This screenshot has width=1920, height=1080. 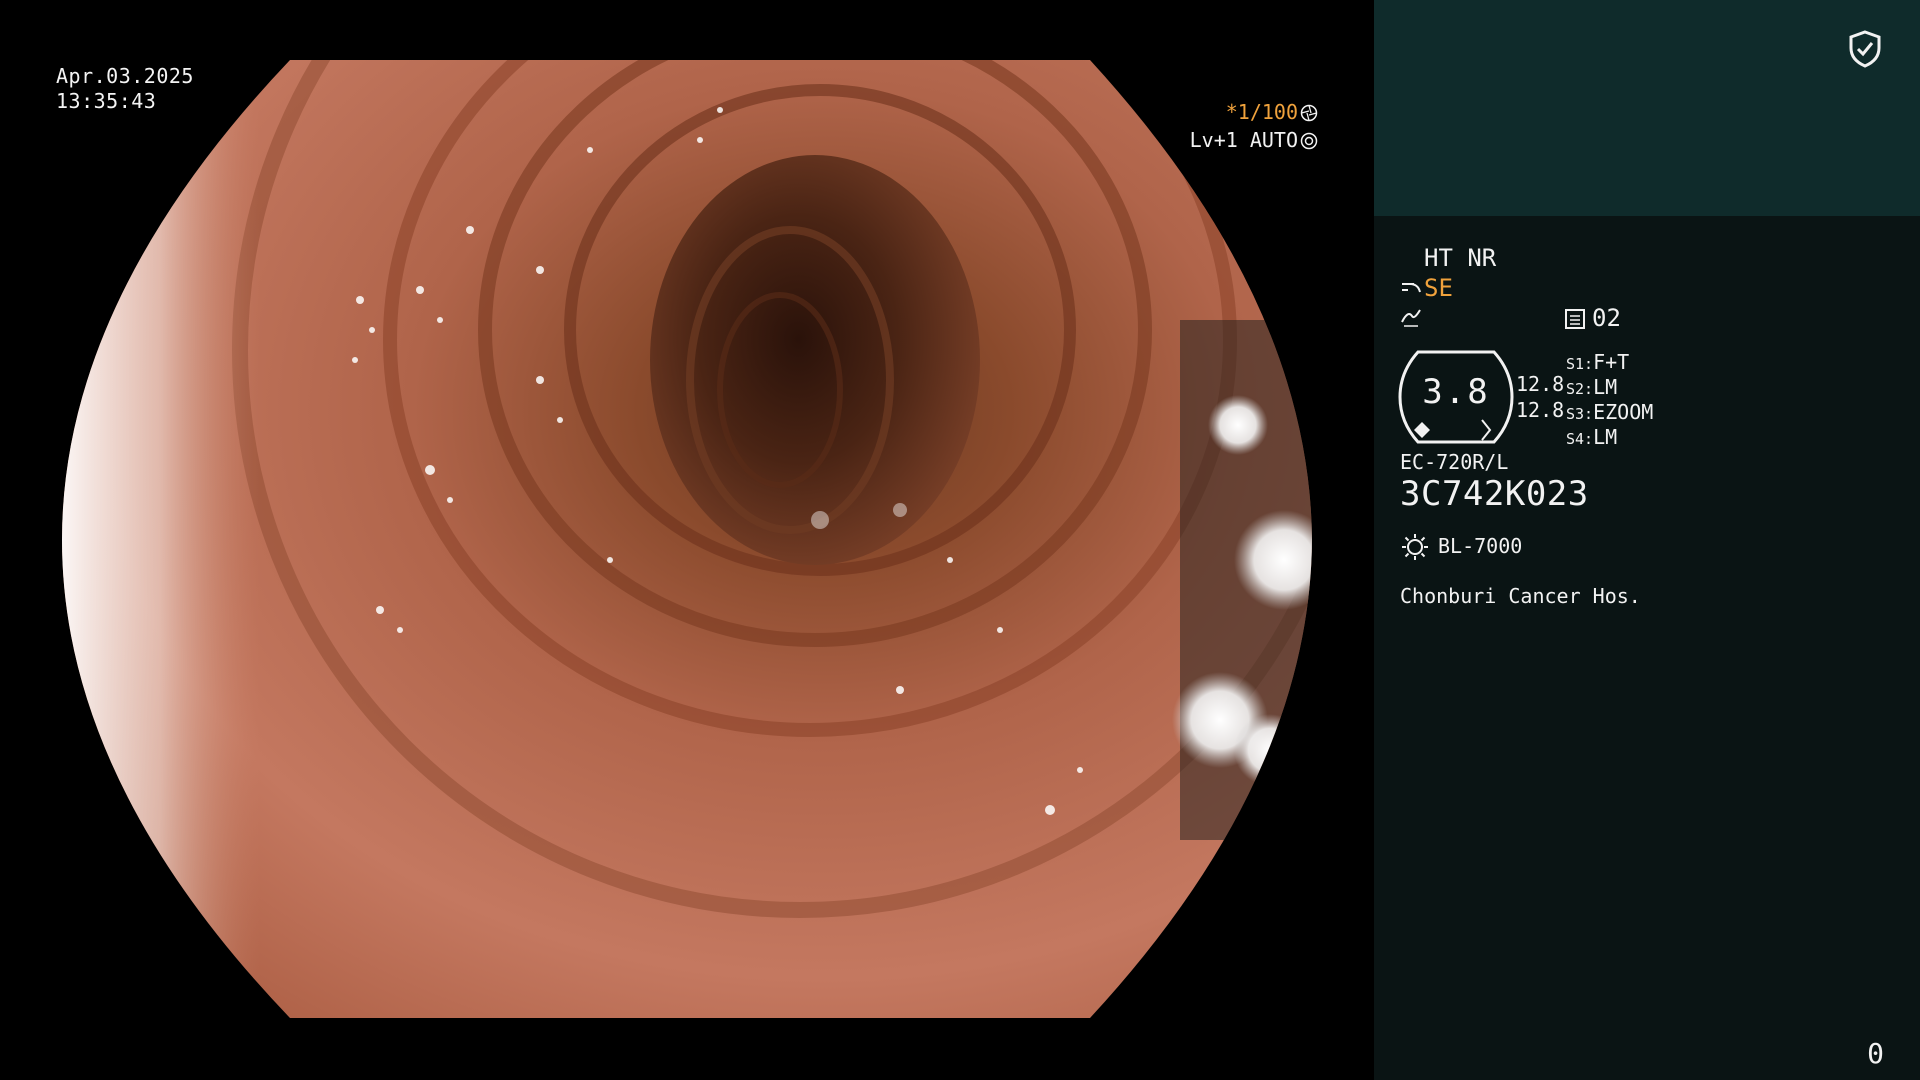 I want to click on switch-s2: S2:LM, so click(x=1591, y=387).